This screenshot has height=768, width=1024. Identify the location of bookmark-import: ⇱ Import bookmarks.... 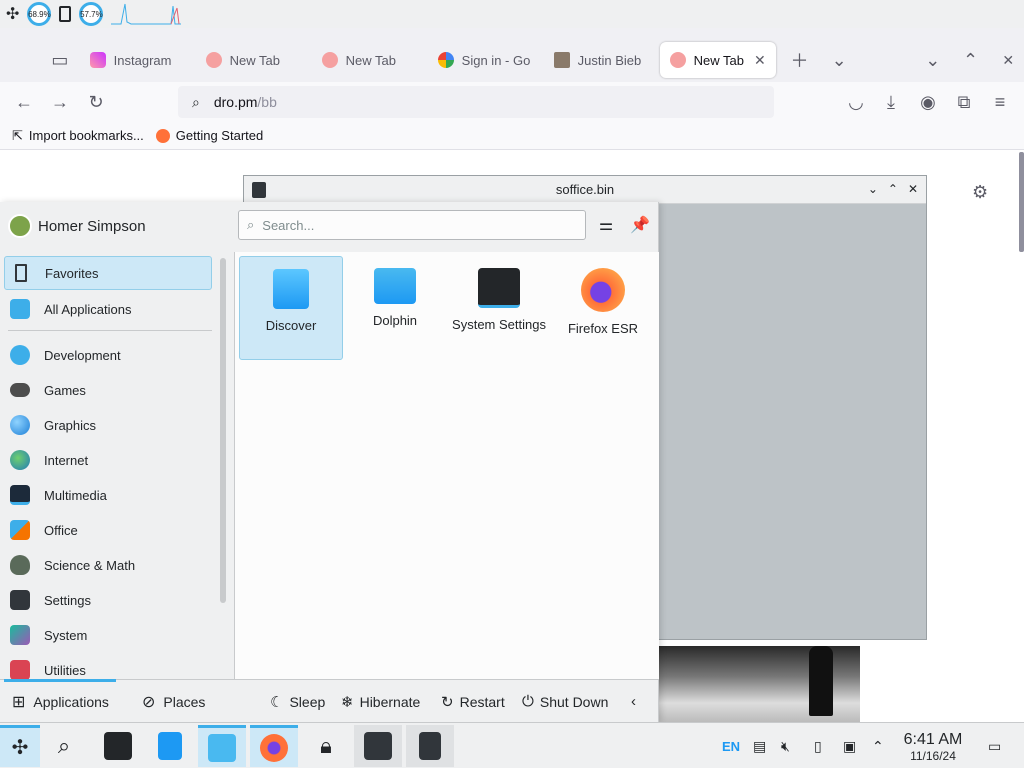
(78, 136).